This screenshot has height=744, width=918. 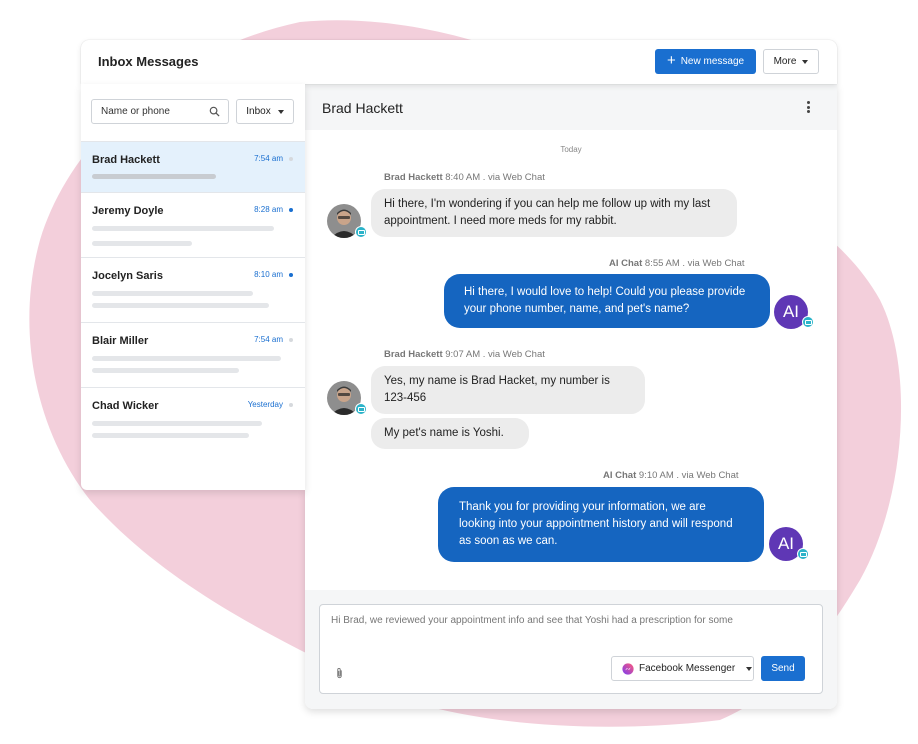 What do you see at coordinates (687, 668) in the screenshot?
I see `channel-label: Facebook Messenger` at bounding box center [687, 668].